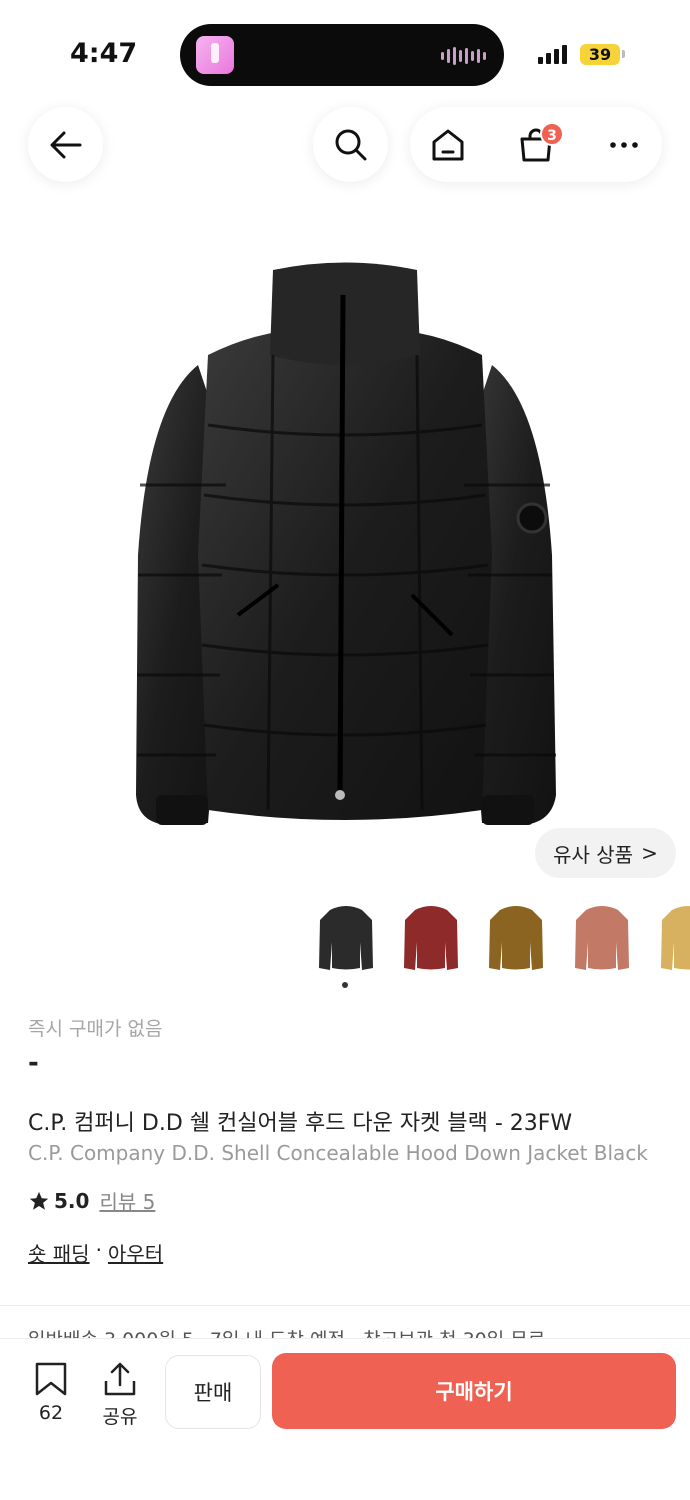 The height and width of the screenshot is (1500, 690). Describe the element at coordinates (120, 1417) in the screenshot. I see `share-label: 공유` at that location.